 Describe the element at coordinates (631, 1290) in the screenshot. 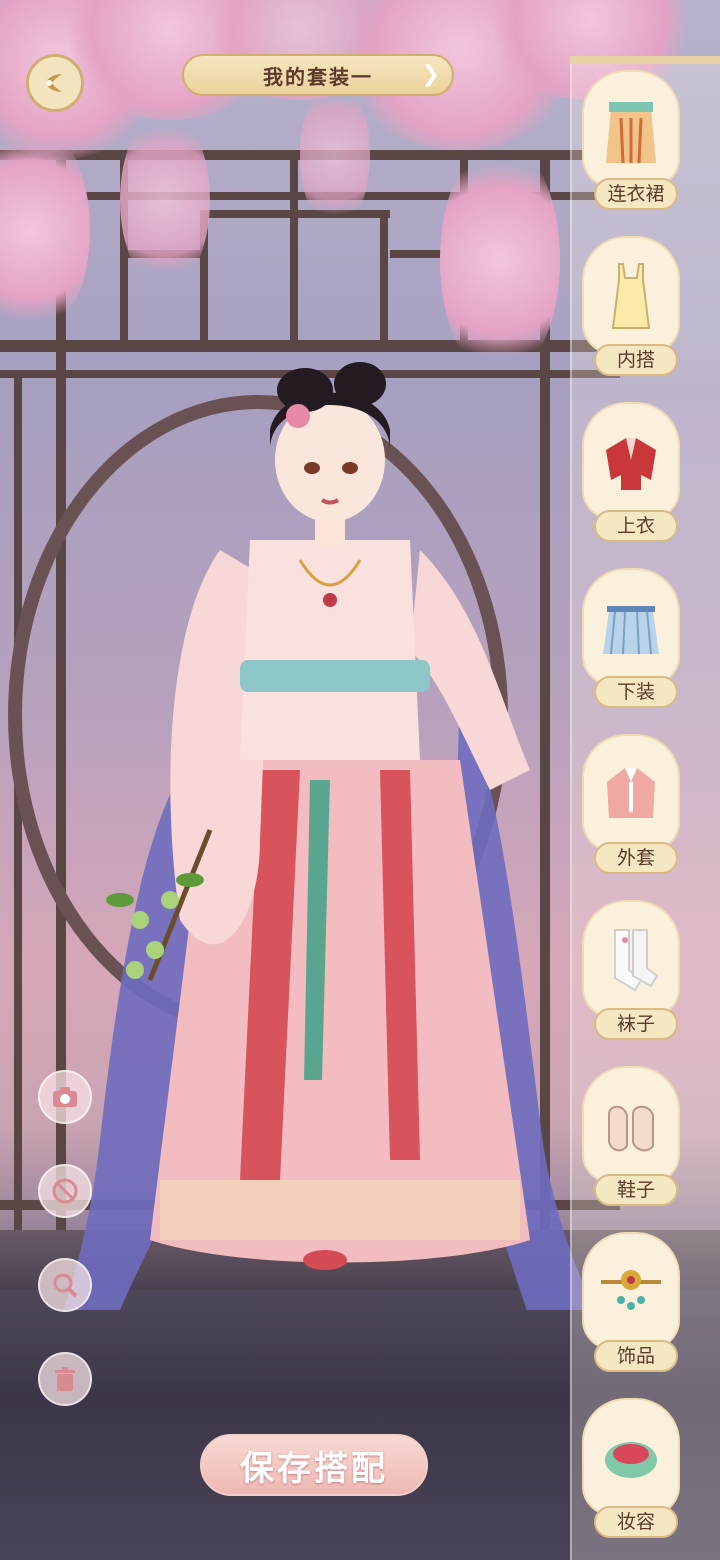

I see `accessory-icon` at that location.